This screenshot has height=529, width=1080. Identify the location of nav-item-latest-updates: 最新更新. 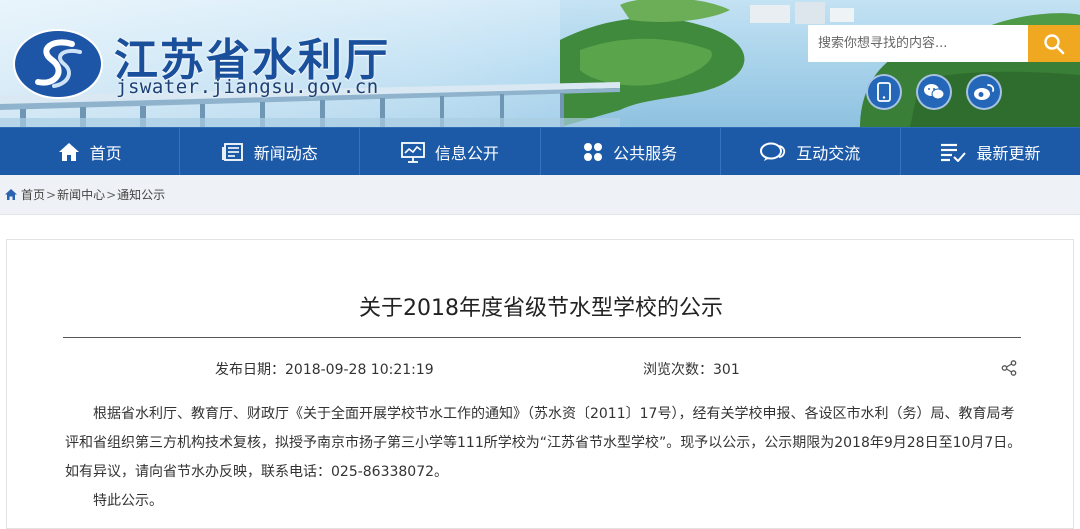
(990, 151).